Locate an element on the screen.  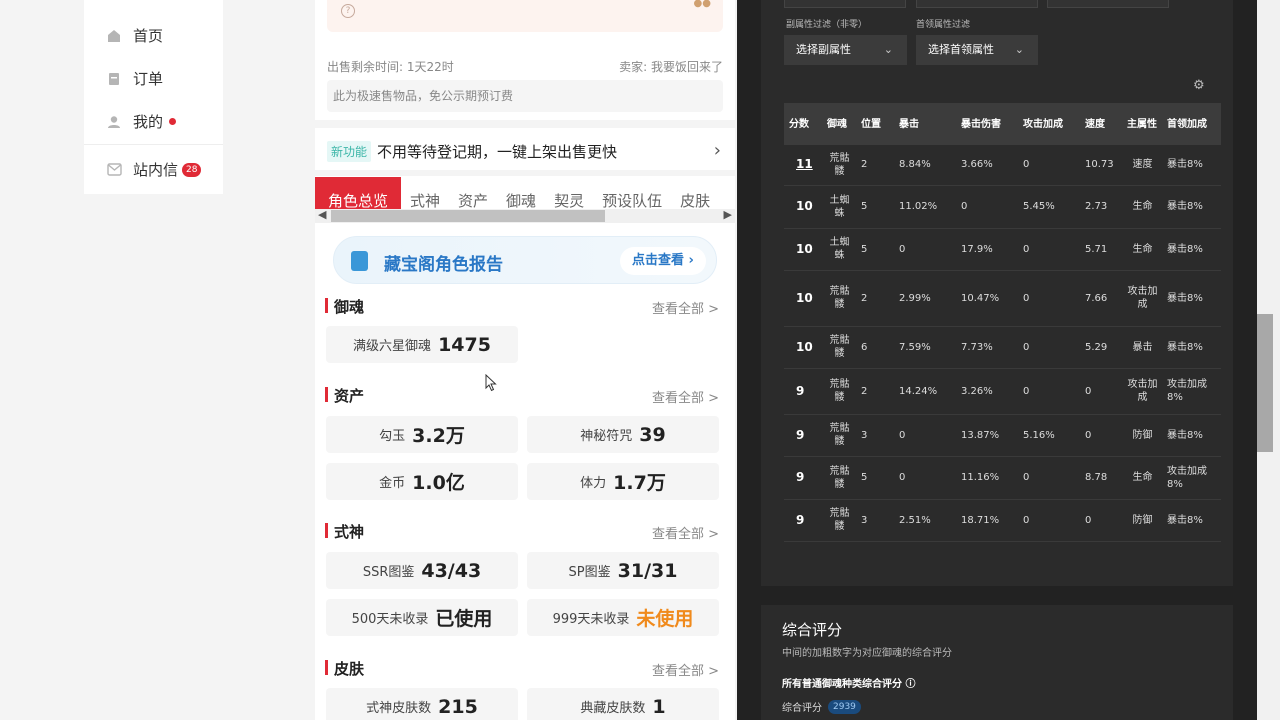
gear-icon: ⚙ is located at coordinates (1199, 85).